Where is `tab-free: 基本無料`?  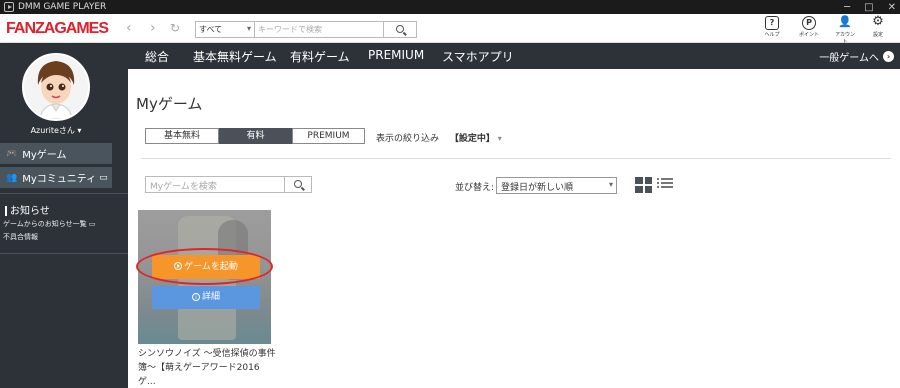 tab-free: 基本無料 is located at coordinates (182, 136).